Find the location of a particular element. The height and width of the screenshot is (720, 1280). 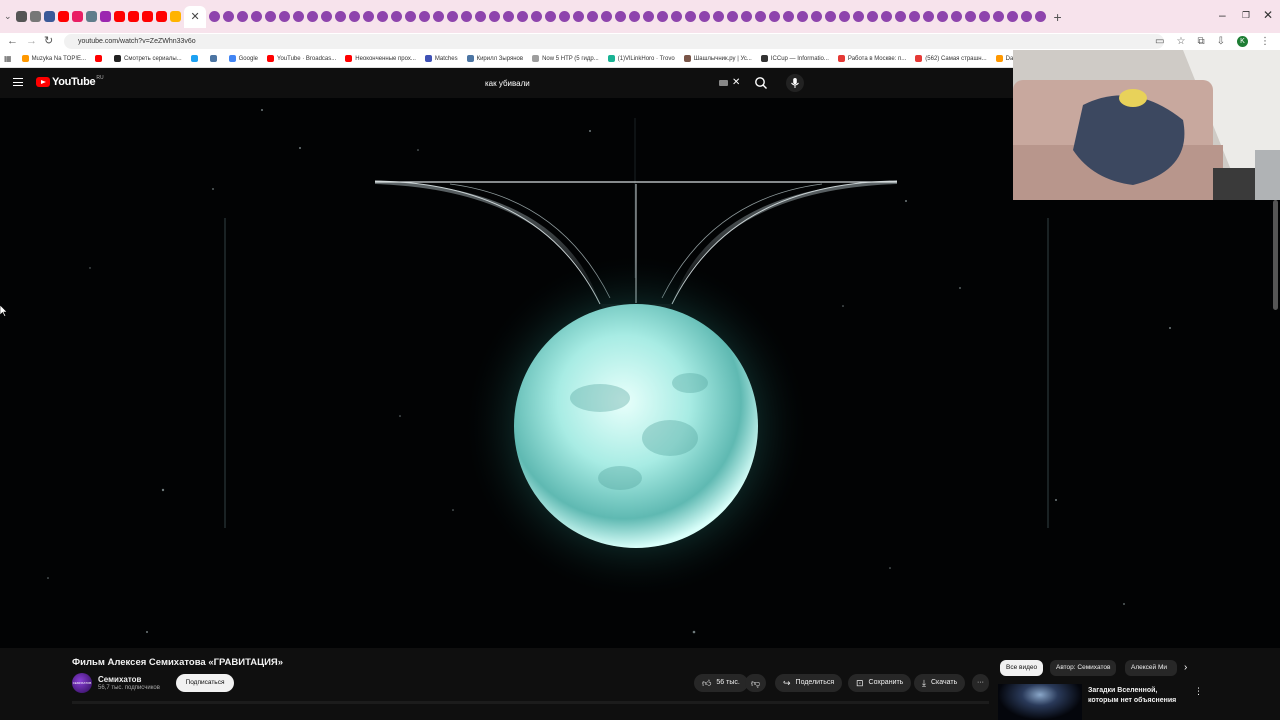

like-button: 👍︎ 56 тыс. is located at coordinates (721, 683).